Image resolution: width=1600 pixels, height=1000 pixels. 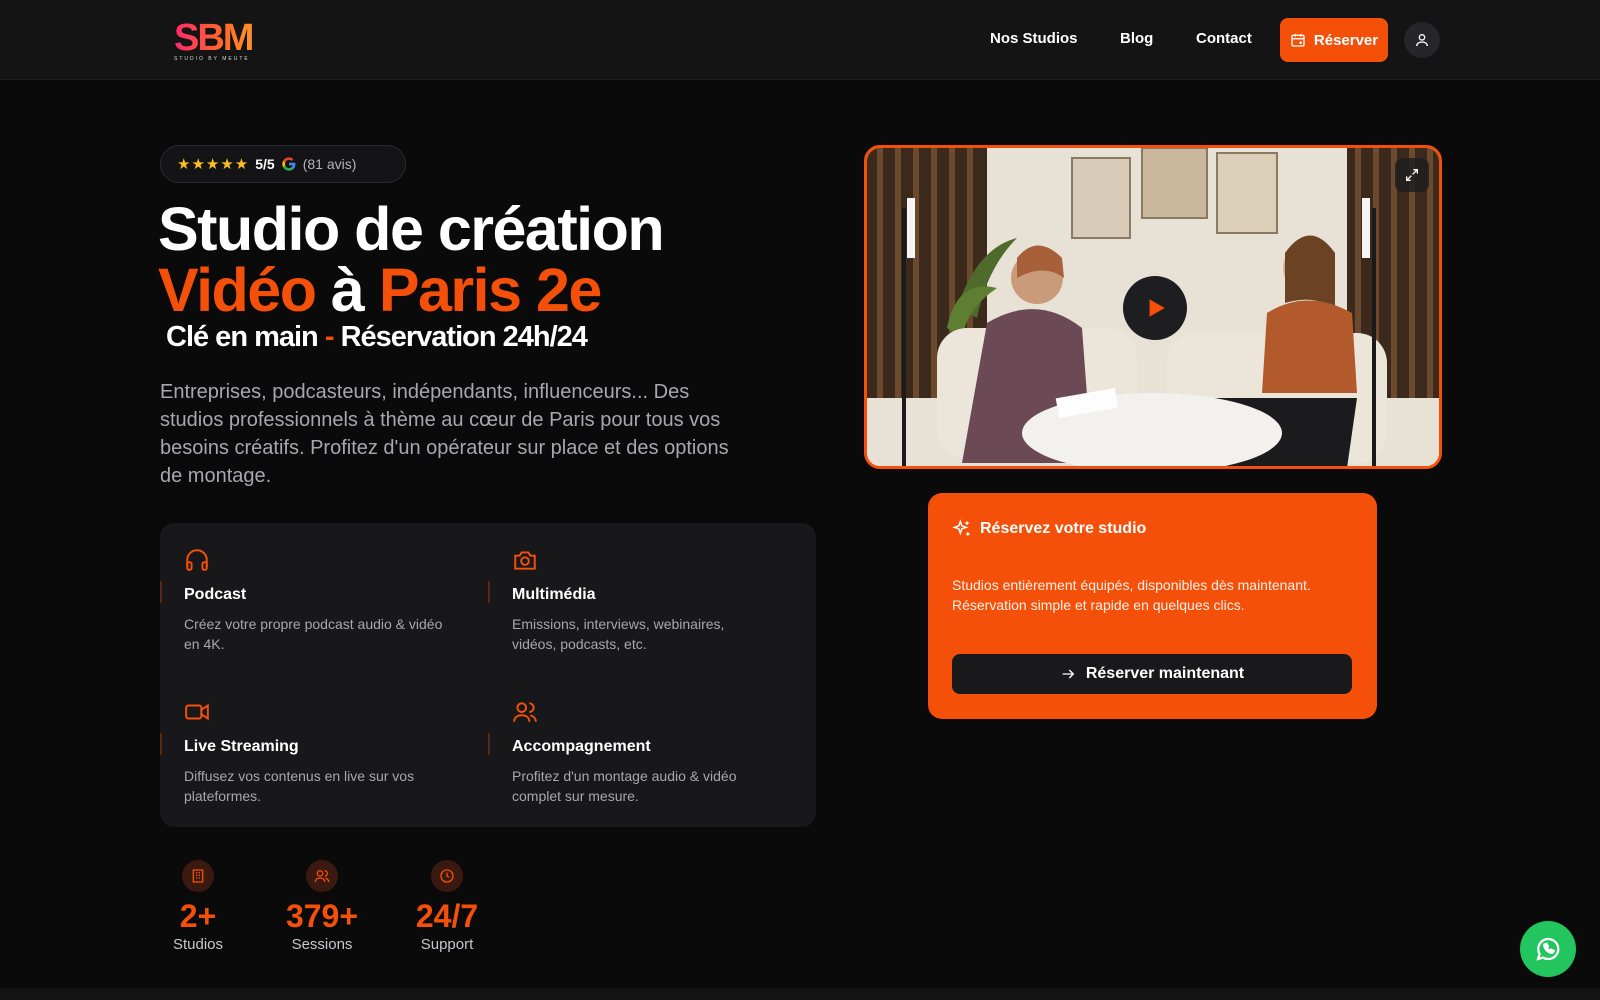 I want to click on feature-title: Podcast, so click(x=215, y=594).